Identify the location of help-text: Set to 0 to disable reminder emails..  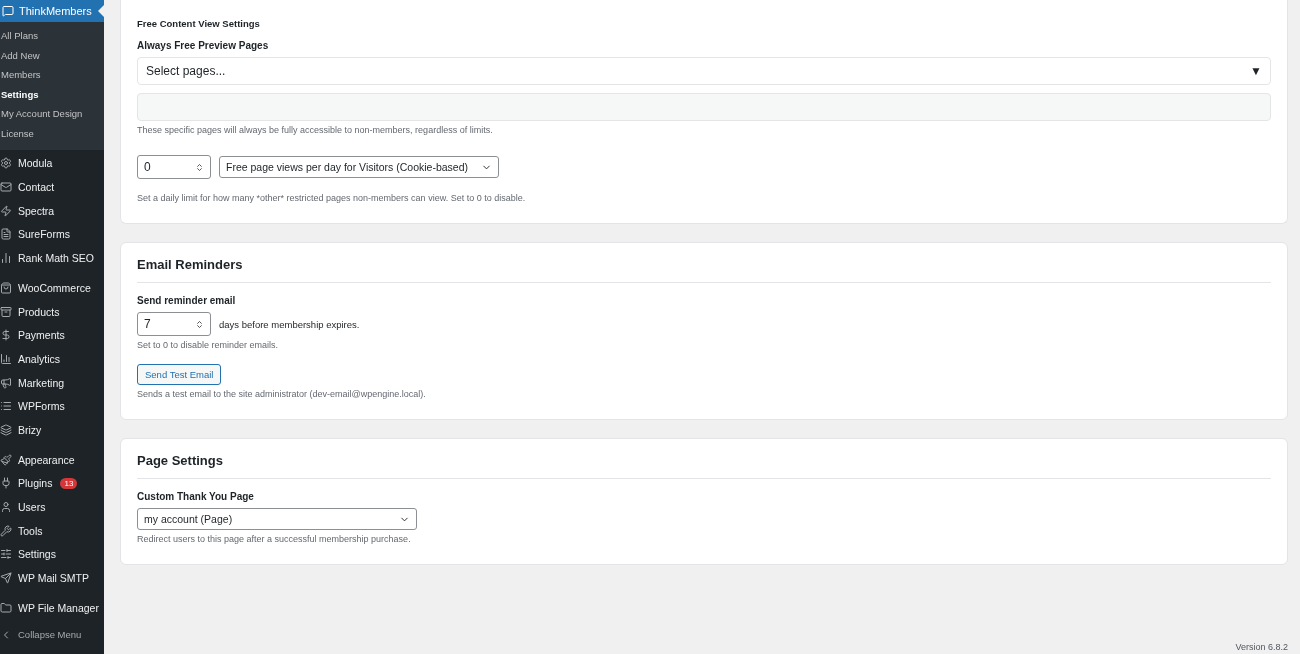
(208, 345).